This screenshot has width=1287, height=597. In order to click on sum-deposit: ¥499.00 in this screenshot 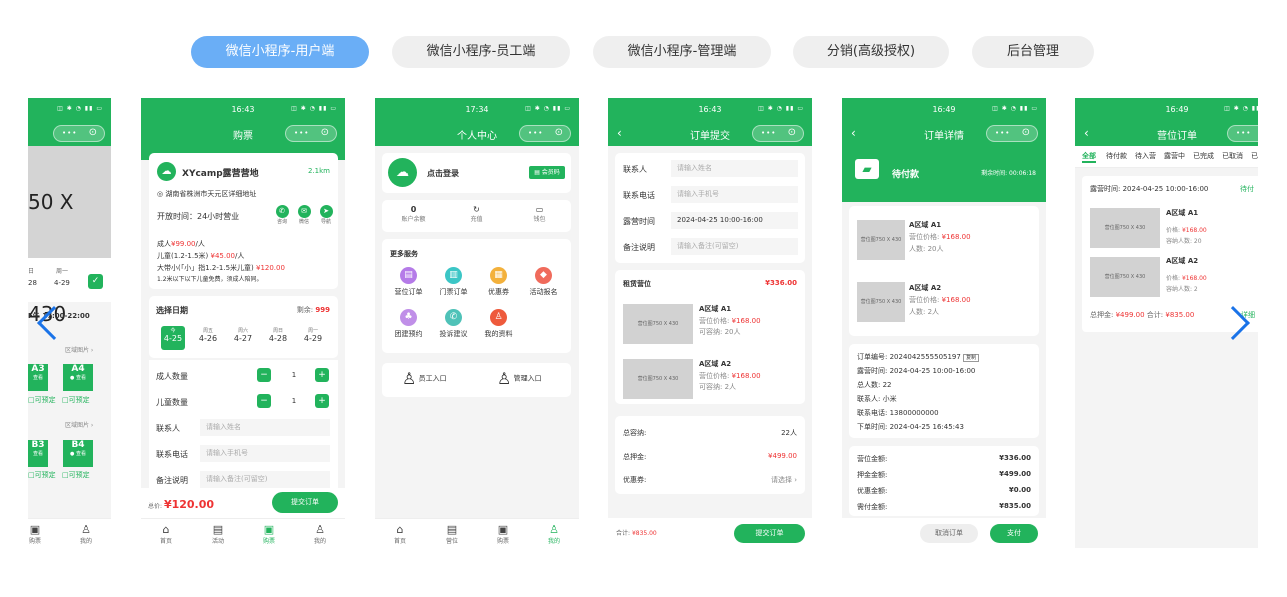, I will do `click(782, 456)`.